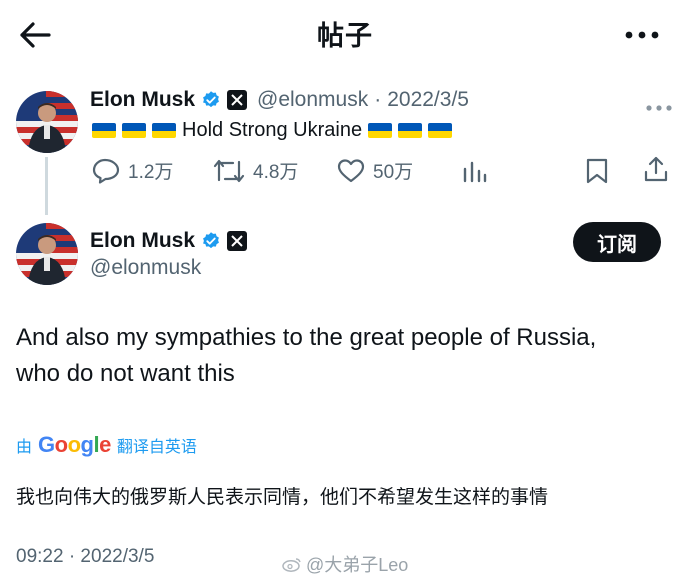 The height and width of the screenshot is (580, 690). I want to click on page-title: 帖子, so click(345, 36).